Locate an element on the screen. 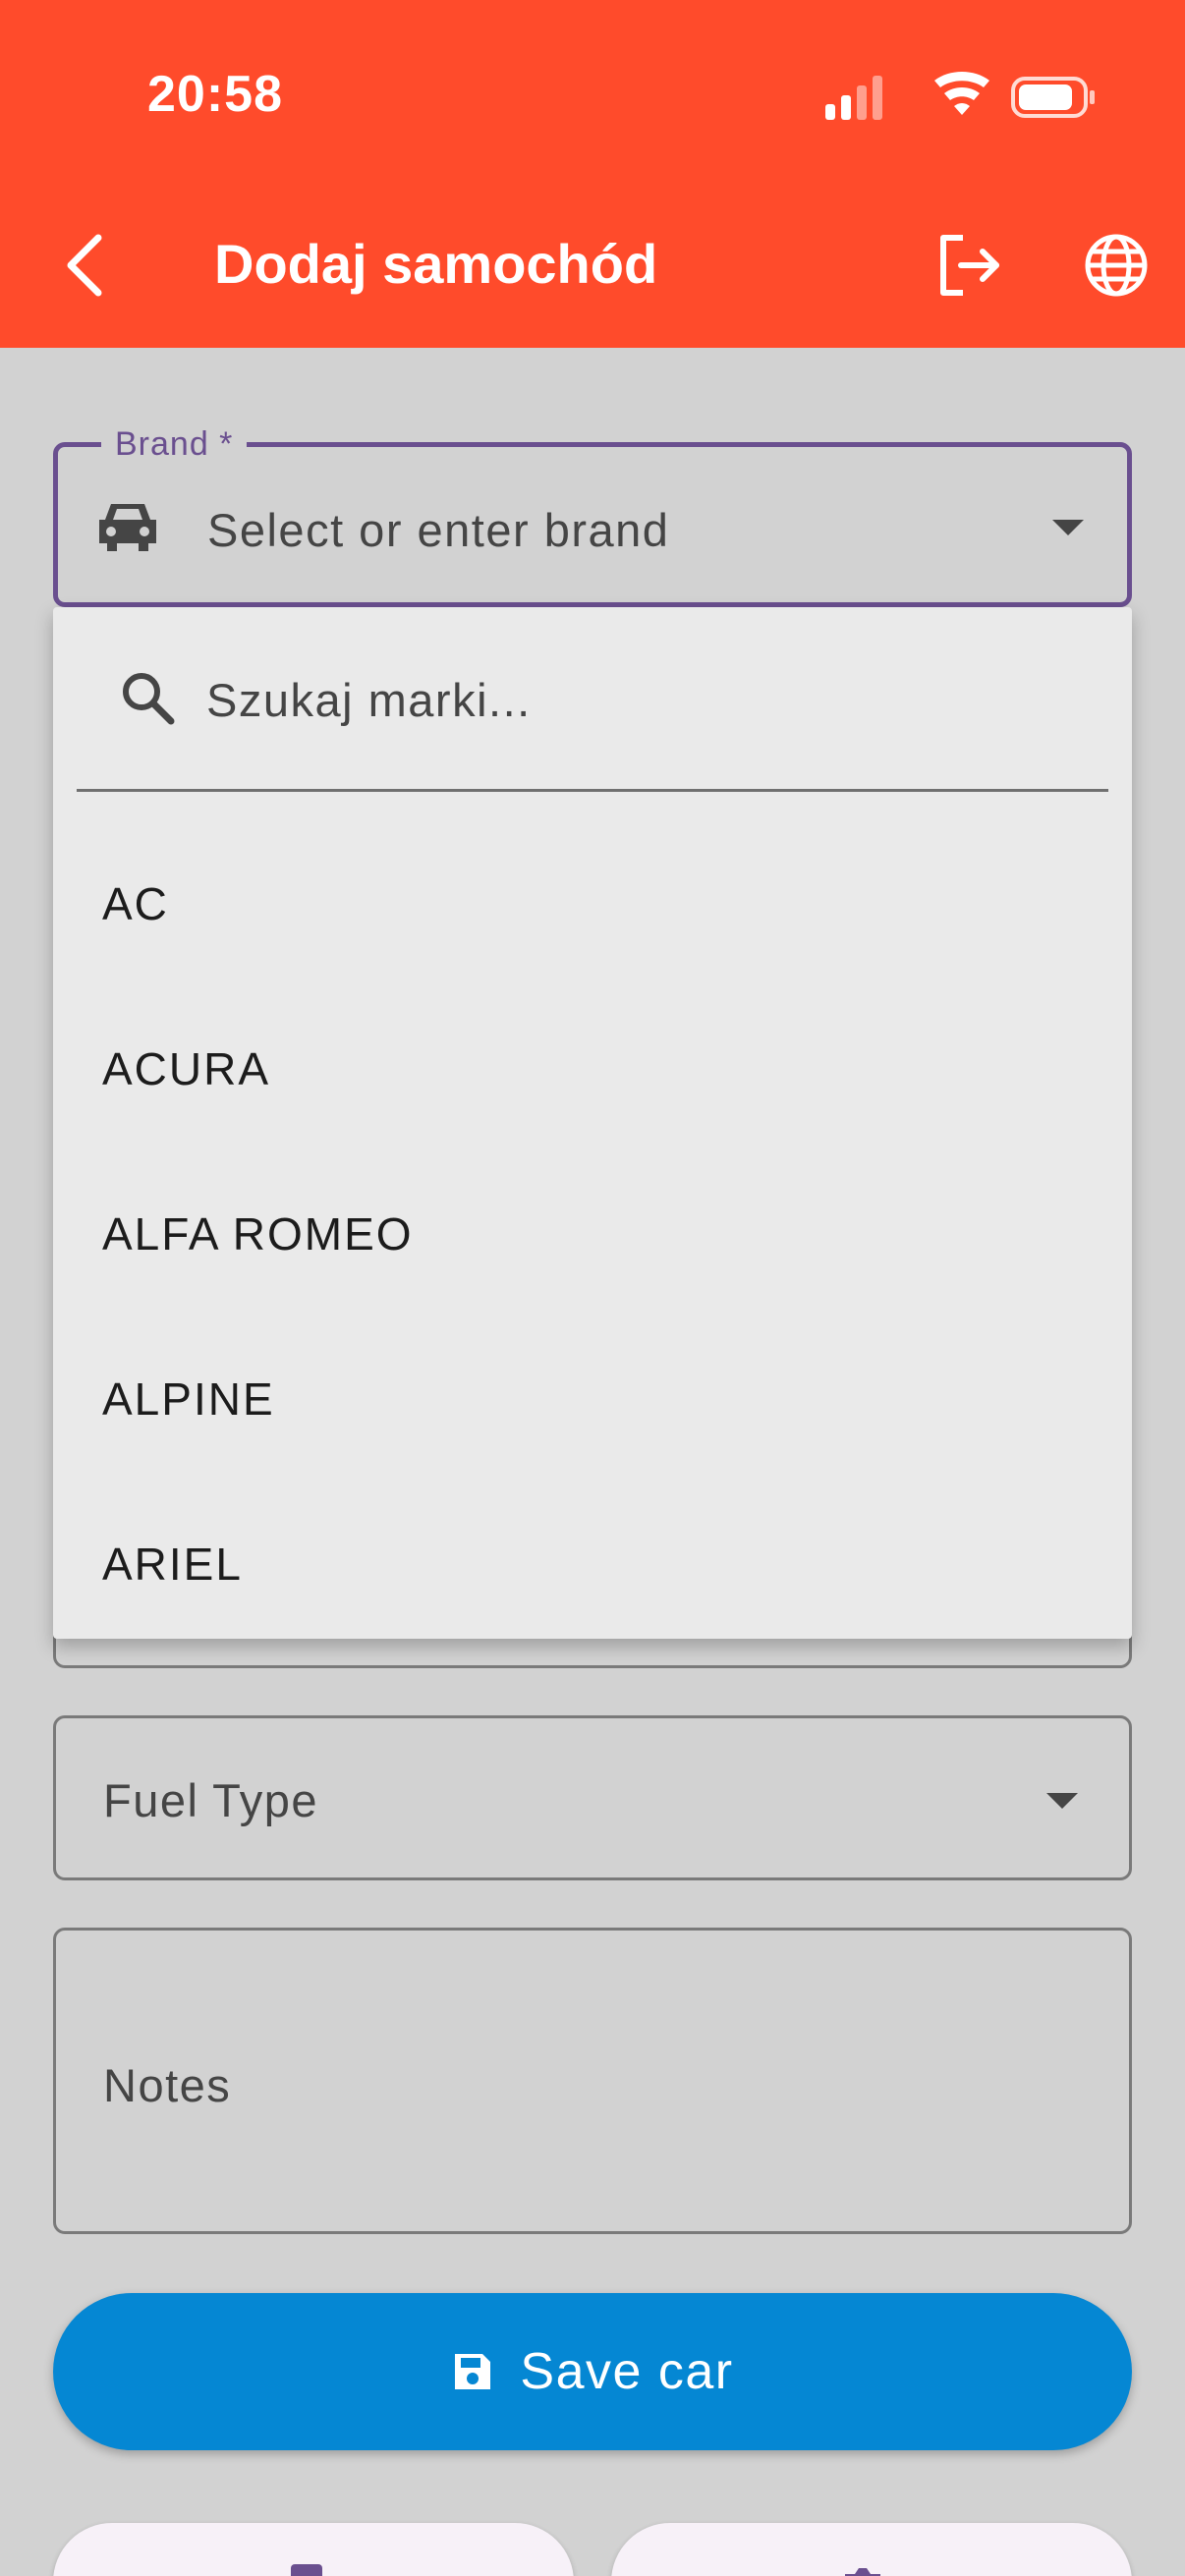  save-car-label: Save car is located at coordinates (627, 2371).